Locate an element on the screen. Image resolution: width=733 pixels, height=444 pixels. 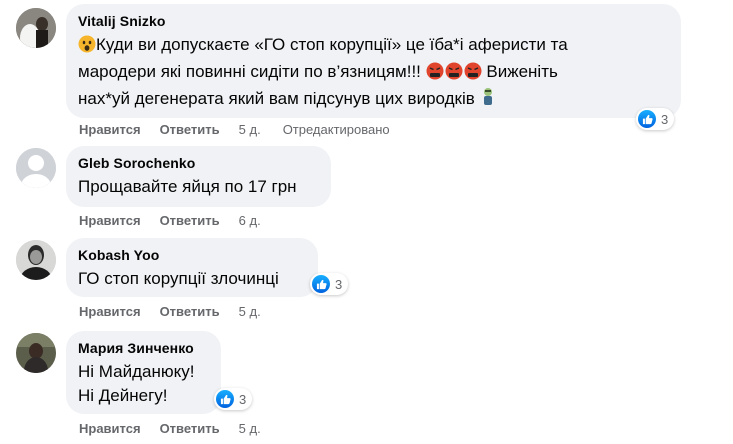
author-name: Kobash Yoo is located at coordinates (192, 255).